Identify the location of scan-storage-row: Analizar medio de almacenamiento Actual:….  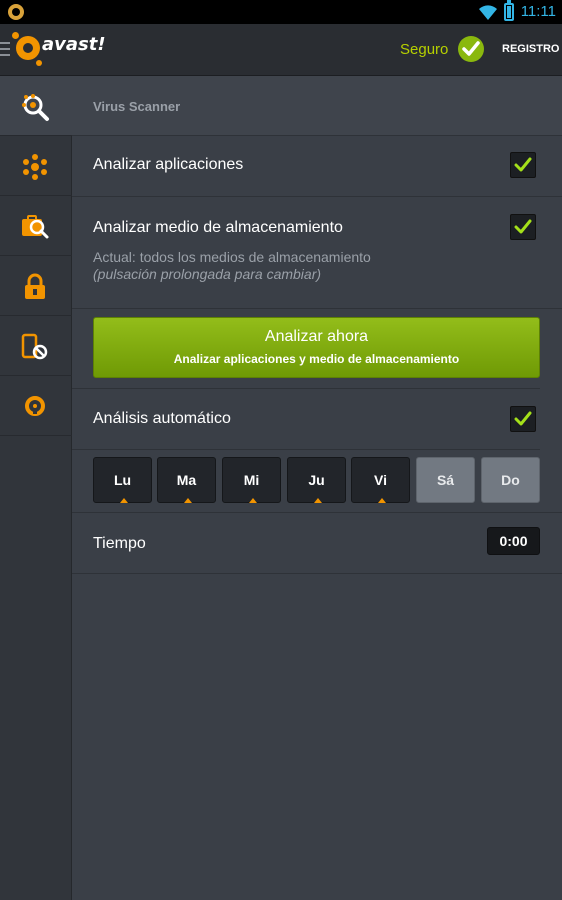
(317, 253).